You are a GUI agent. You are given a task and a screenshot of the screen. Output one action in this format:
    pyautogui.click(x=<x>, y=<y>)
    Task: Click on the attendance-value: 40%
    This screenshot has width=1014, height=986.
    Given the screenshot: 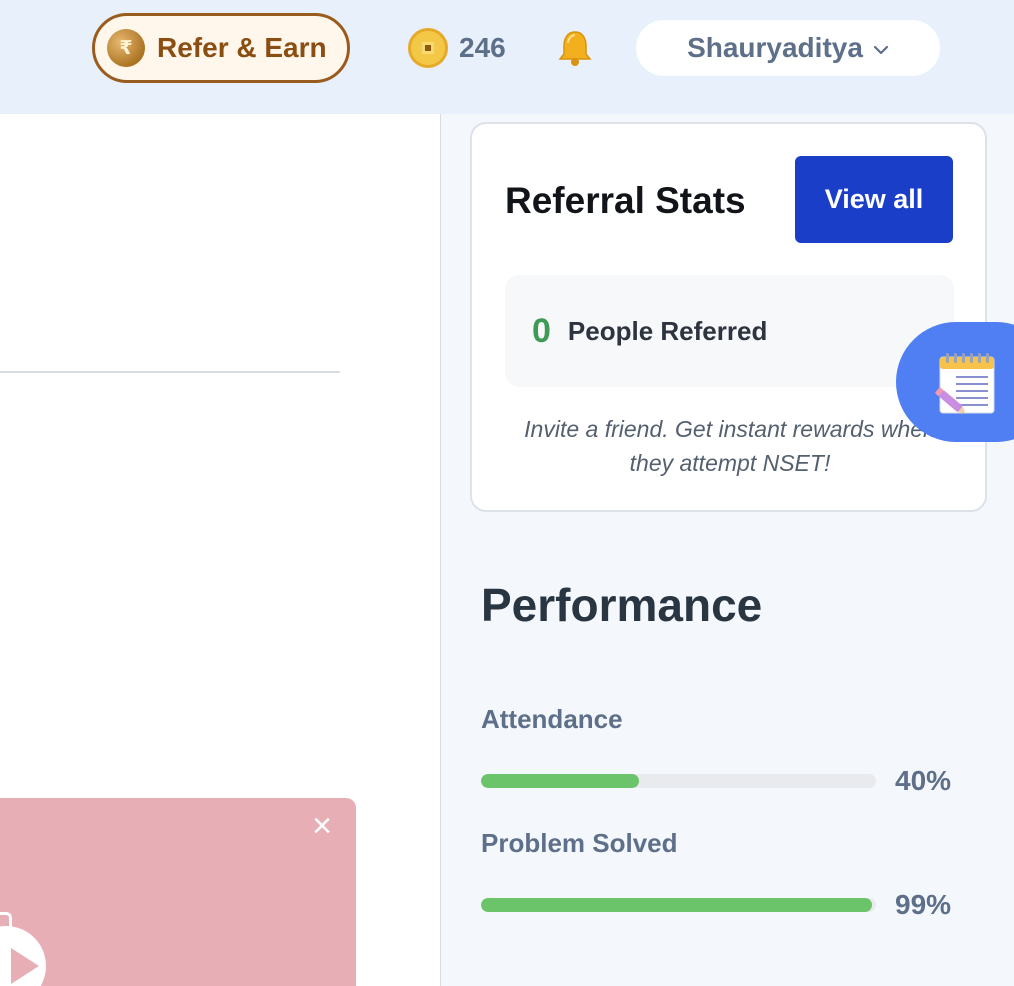 What is the action you would take?
    pyautogui.click(x=923, y=780)
    